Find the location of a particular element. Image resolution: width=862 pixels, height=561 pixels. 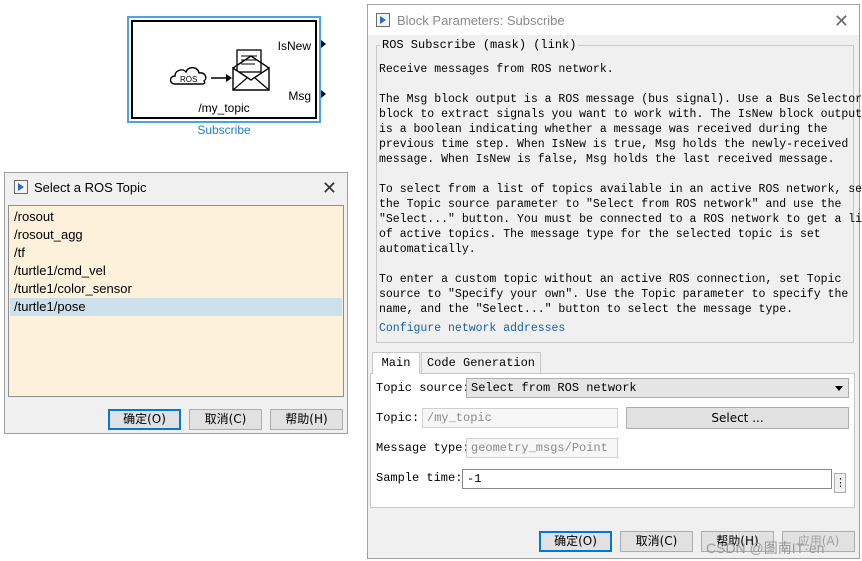

topic-item: /rosout is located at coordinates (176, 217).